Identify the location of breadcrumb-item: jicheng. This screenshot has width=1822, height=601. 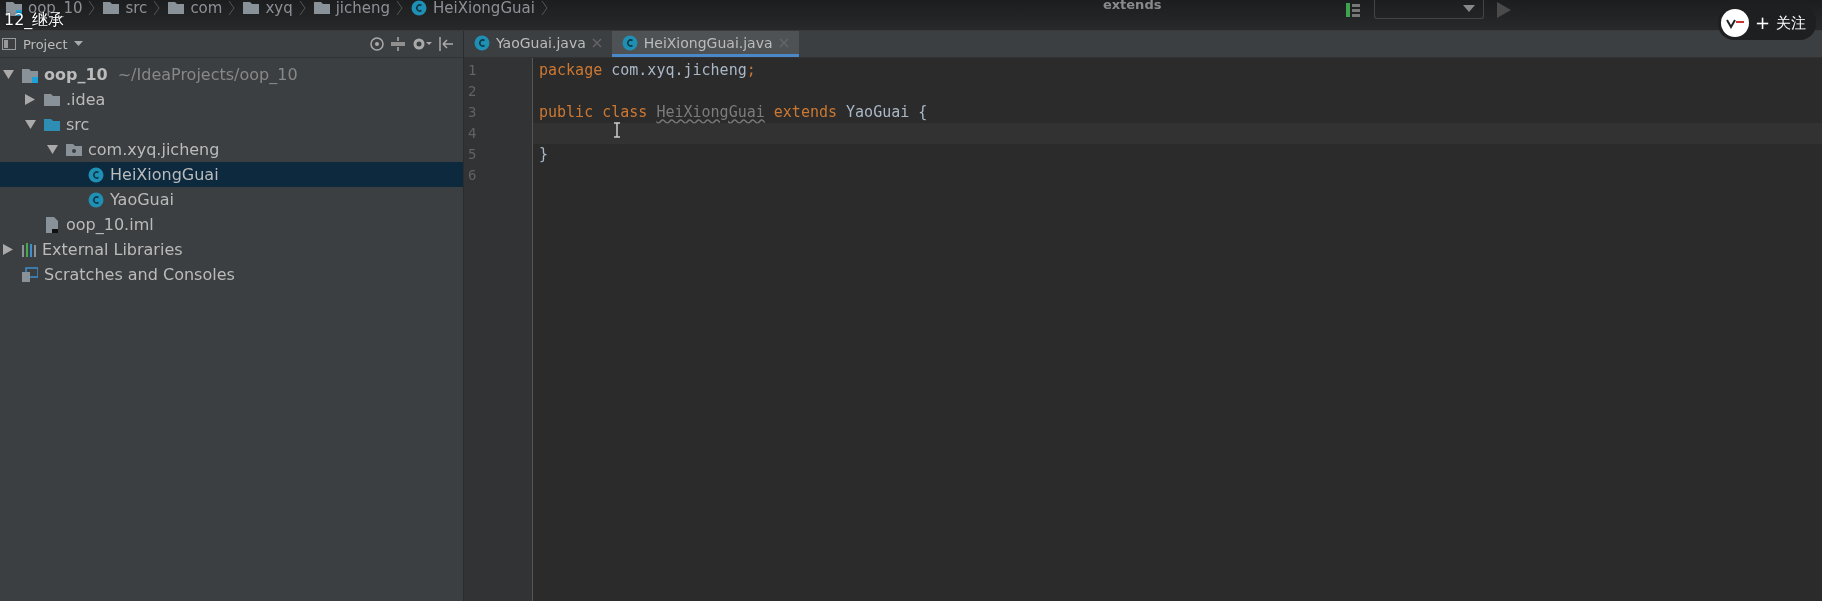
(363, 8).